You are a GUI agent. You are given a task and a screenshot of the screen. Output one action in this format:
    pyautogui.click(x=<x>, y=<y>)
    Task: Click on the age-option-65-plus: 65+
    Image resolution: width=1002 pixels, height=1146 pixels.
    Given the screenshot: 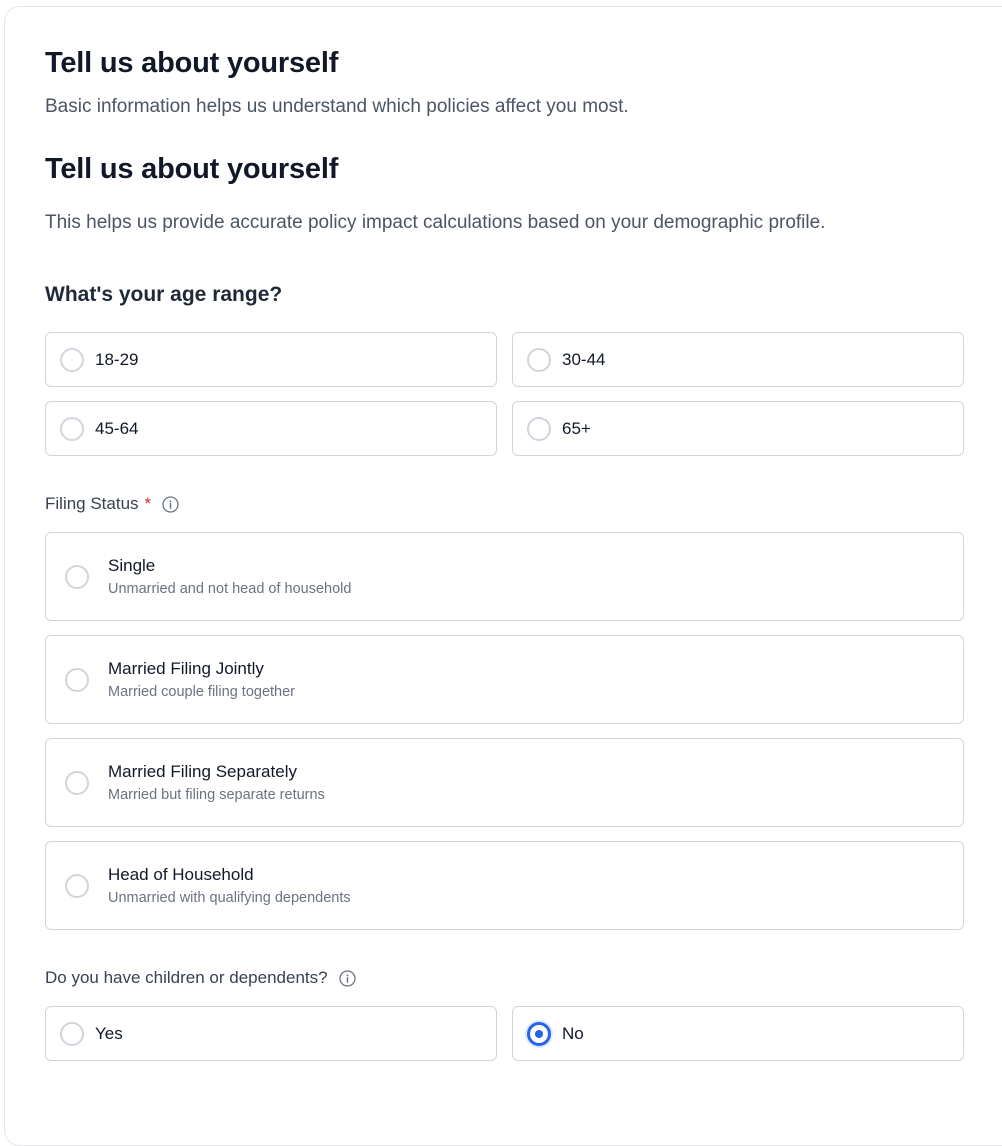 What is the action you would take?
    pyautogui.click(x=738, y=428)
    